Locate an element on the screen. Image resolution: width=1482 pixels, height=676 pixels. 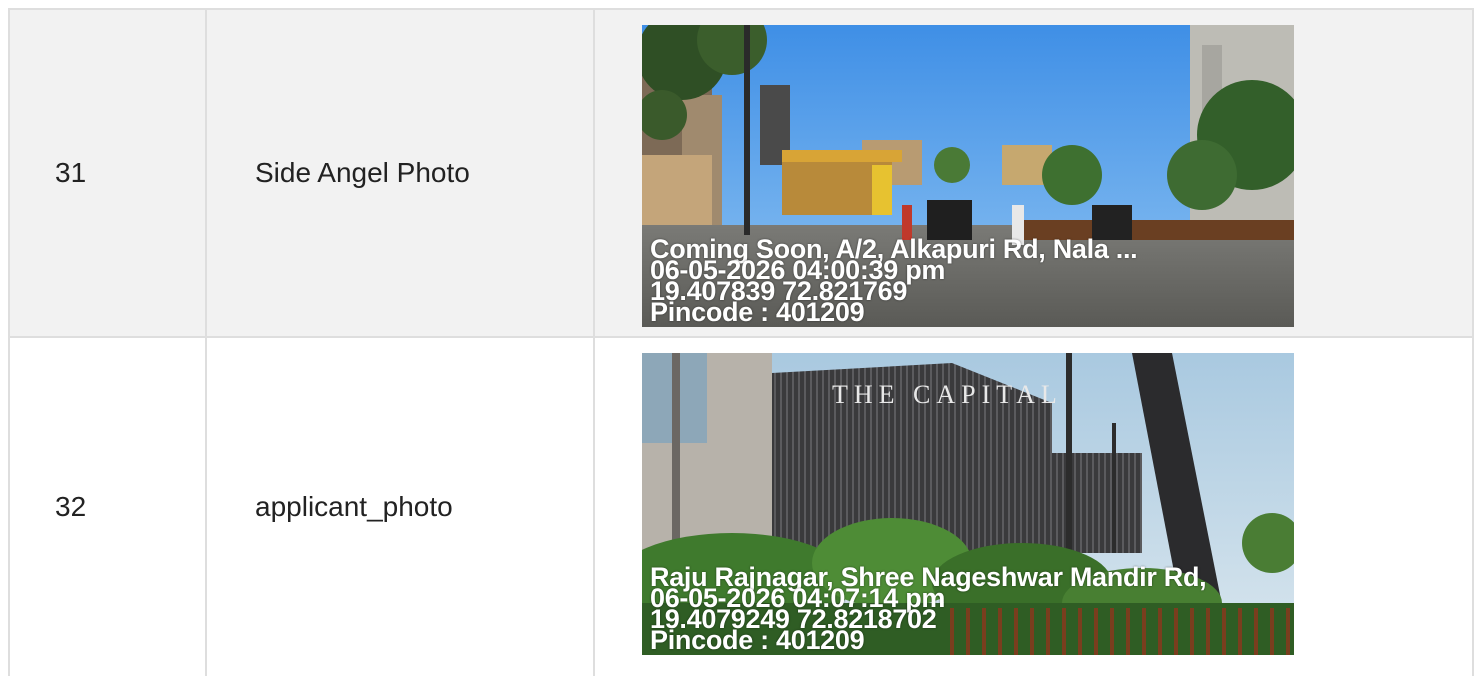
row-label: applicant_photo is located at coordinates (399, 506).